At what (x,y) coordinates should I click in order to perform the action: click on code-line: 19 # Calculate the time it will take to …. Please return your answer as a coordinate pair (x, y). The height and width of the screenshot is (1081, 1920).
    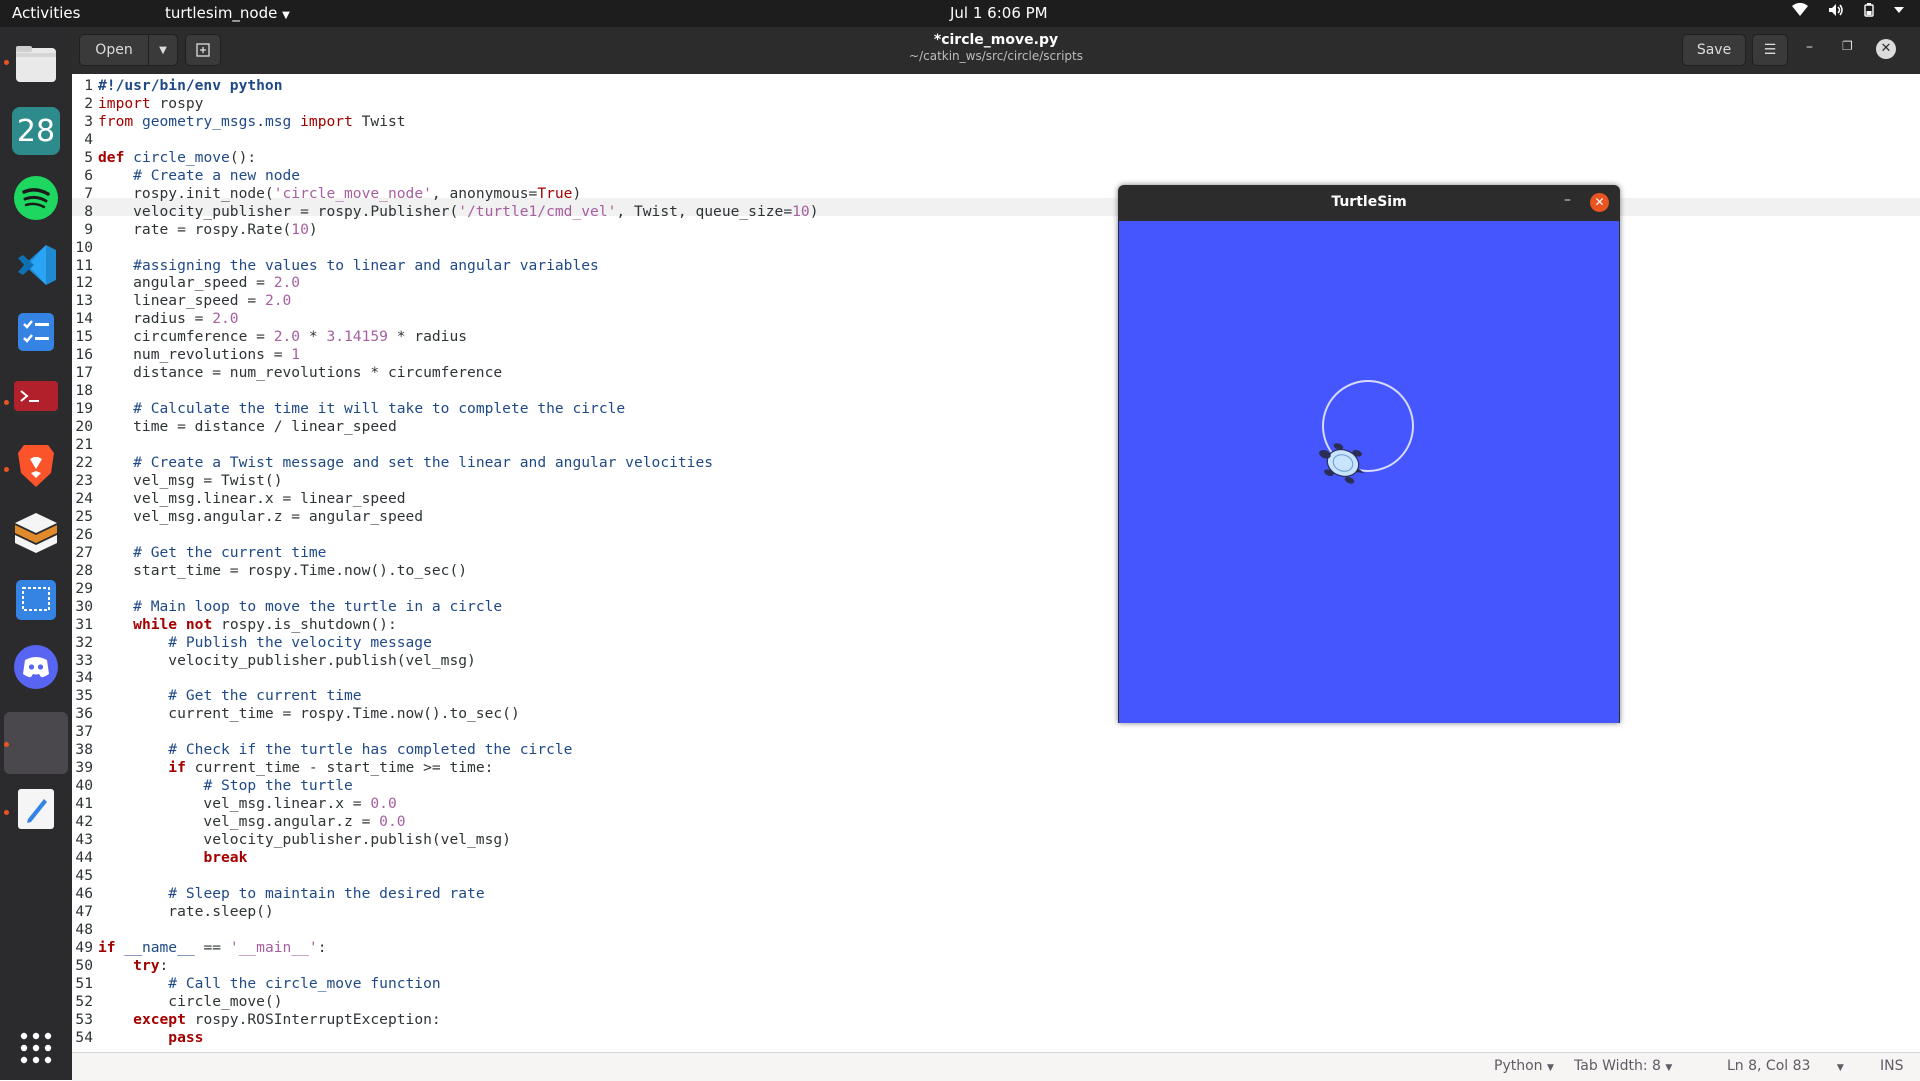
    Looking at the image, I should click on (445, 409).